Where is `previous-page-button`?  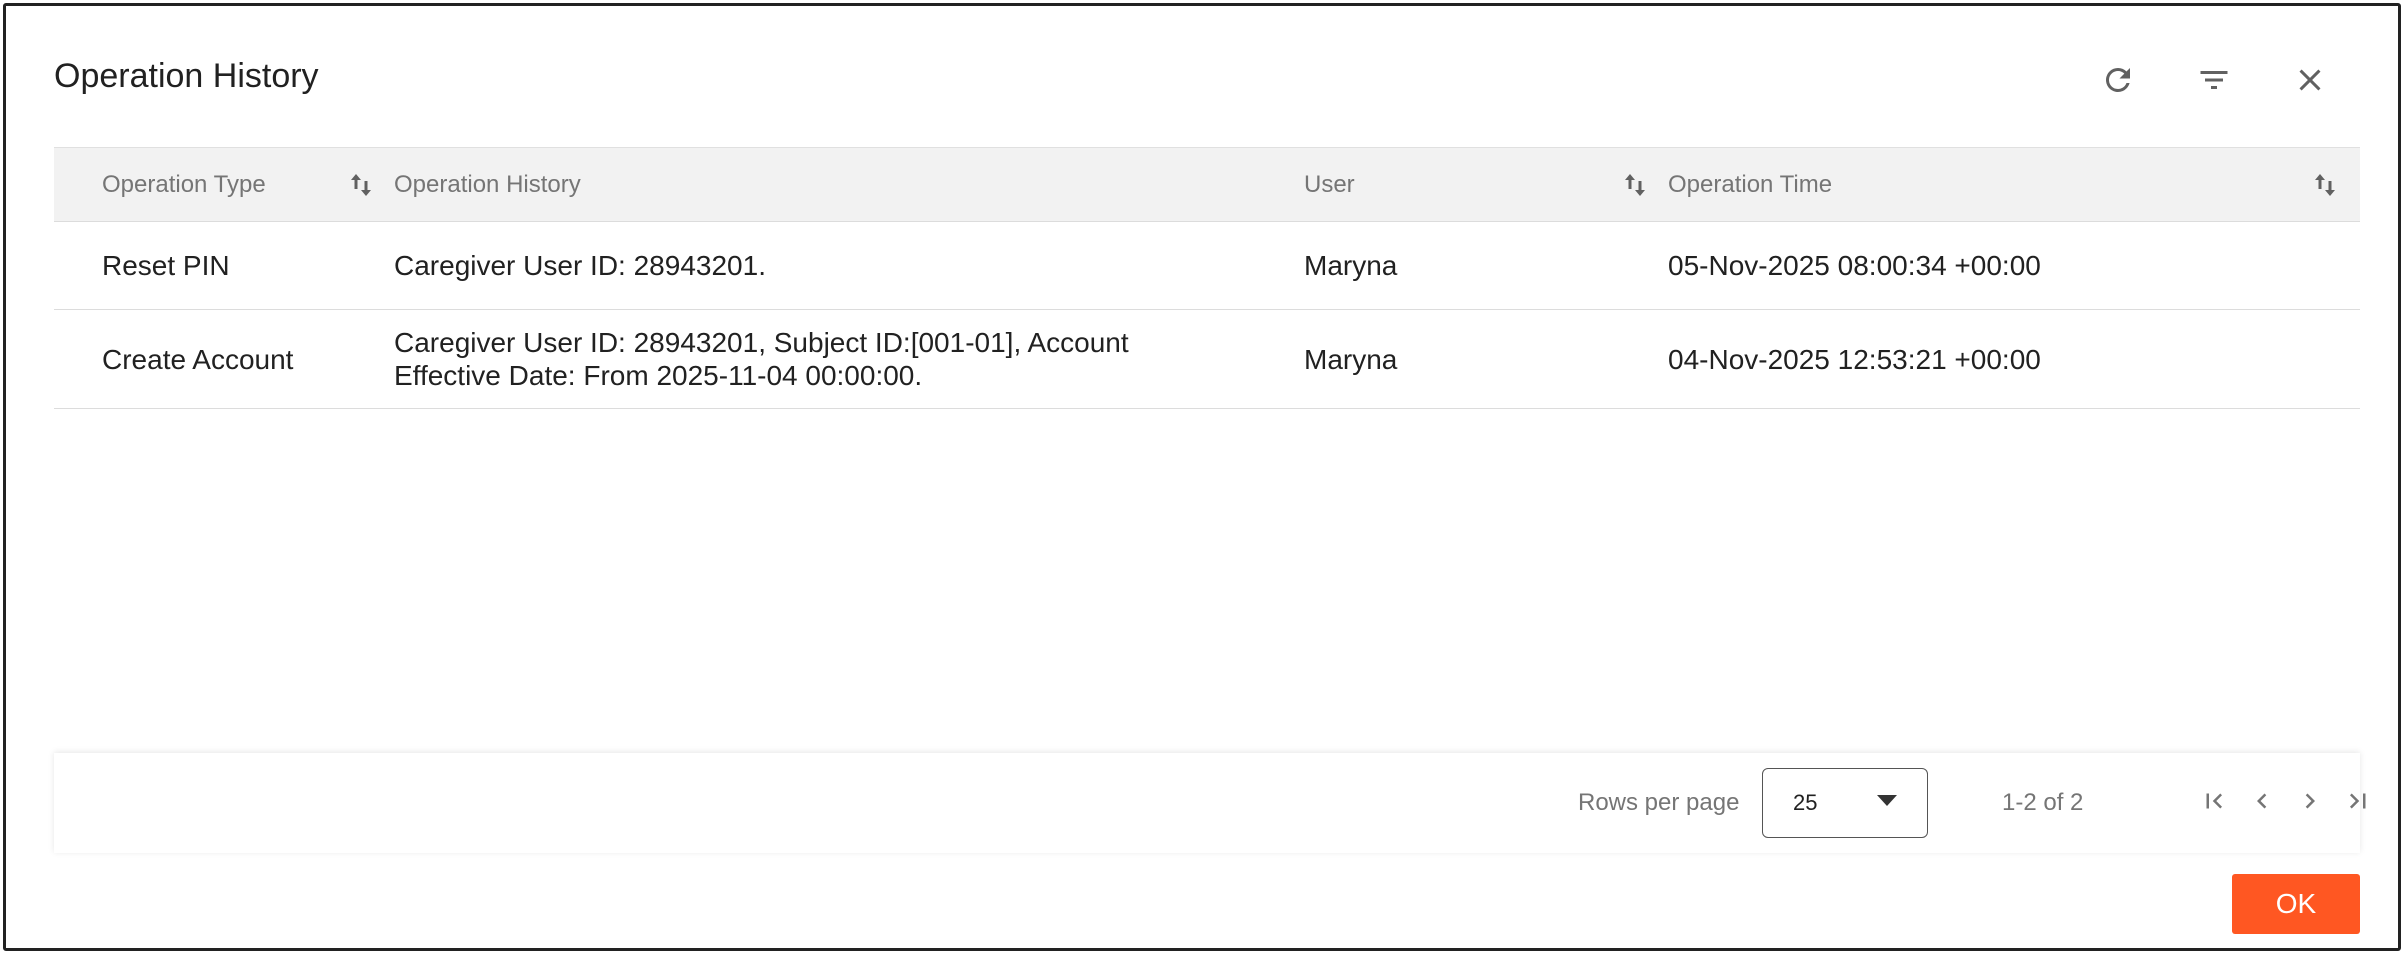 previous-page-button is located at coordinates (2262, 803).